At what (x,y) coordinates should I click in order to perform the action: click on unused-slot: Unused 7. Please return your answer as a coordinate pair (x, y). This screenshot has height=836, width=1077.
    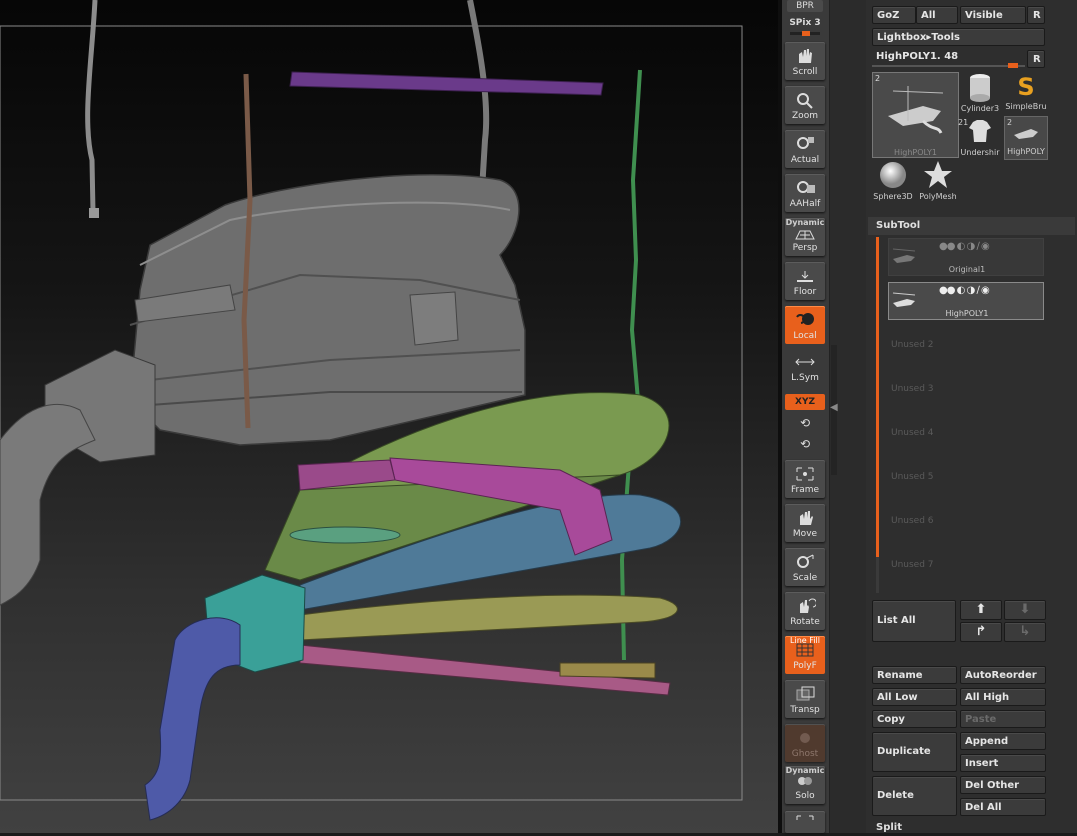
    Looking at the image, I should click on (912, 565).